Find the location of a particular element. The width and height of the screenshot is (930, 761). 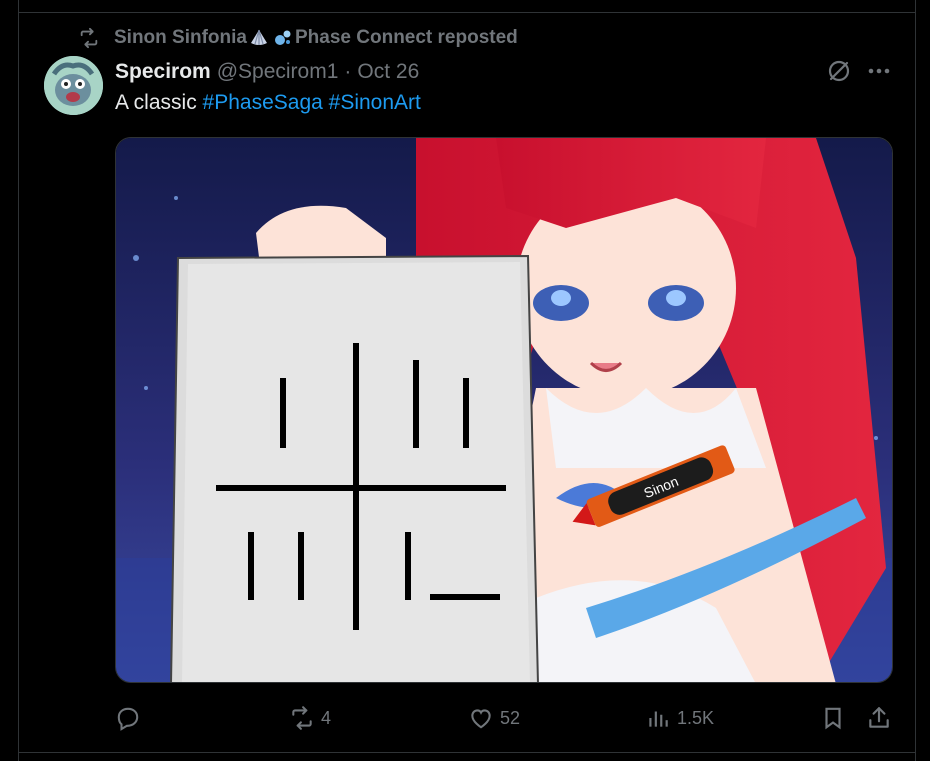

reposter-name: Sinon Sinfonia is located at coordinates (180, 38).